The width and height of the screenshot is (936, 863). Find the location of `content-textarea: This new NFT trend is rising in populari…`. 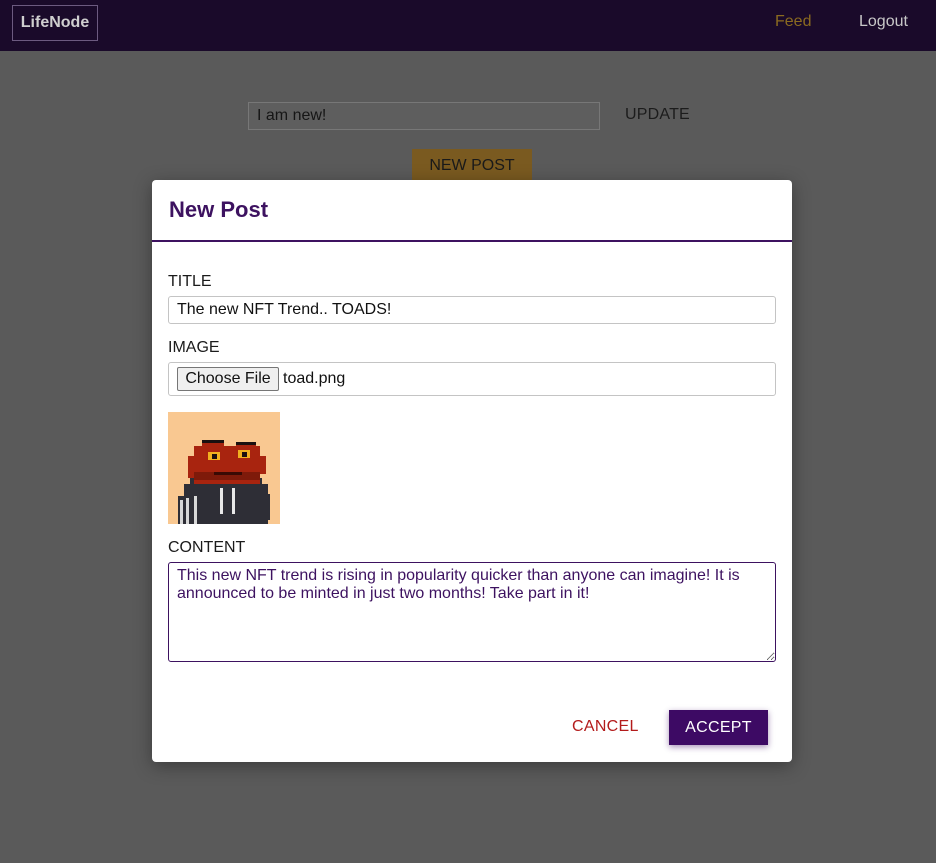

content-textarea: This new NFT trend is rising in populari… is located at coordinates (472, 612).